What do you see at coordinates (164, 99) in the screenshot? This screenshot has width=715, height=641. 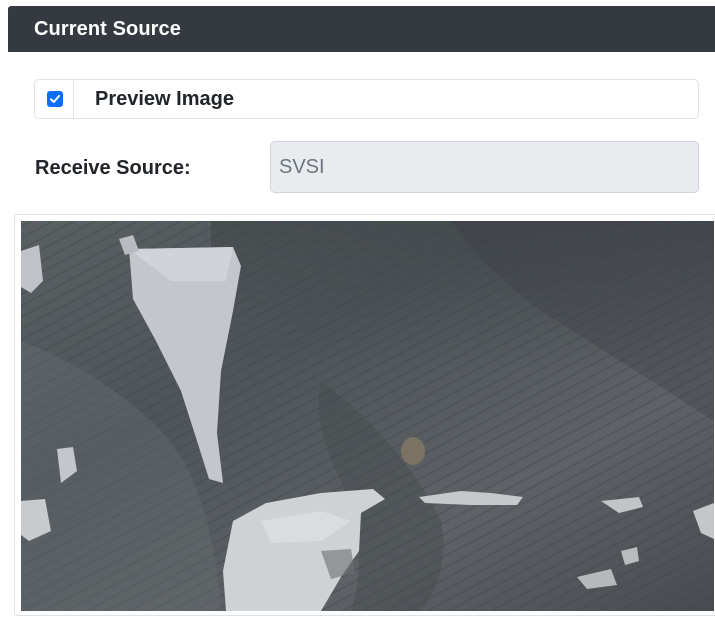 I see `preview-image-label: Preview Image` at bounding box center [164, 99].